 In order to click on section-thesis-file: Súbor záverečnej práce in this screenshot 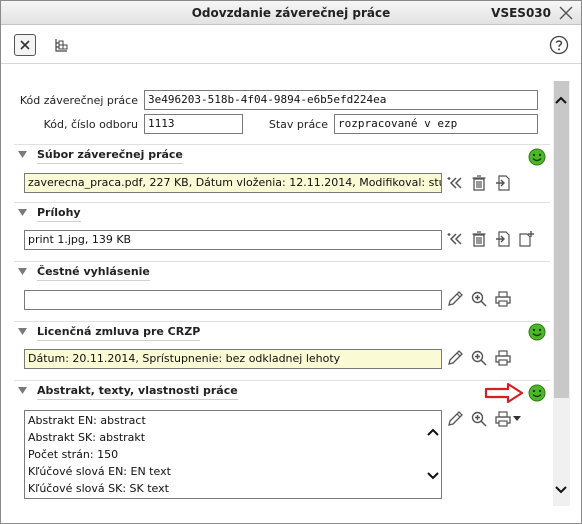, I will do `click(282, 155)`.